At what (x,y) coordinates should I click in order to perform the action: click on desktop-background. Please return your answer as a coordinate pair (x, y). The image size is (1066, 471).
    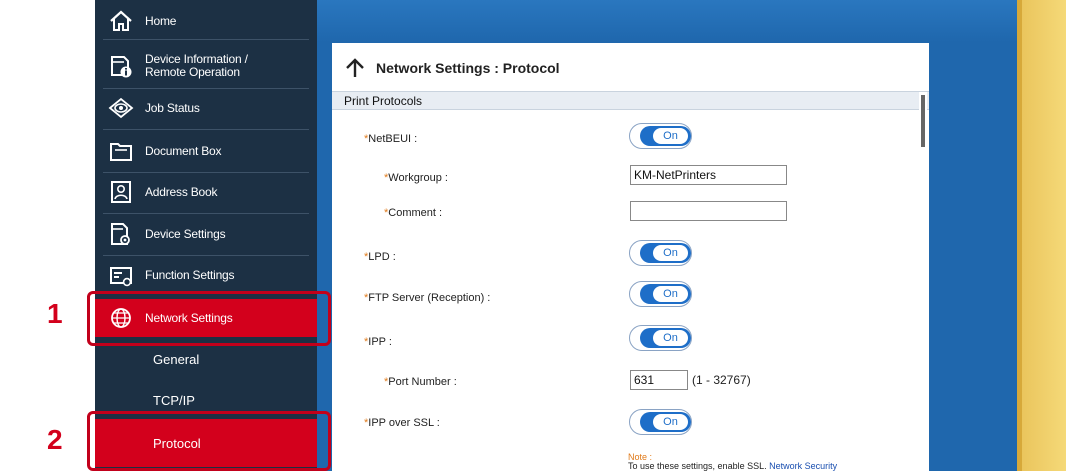
    Looking at the image, I should click on (1041, 235).